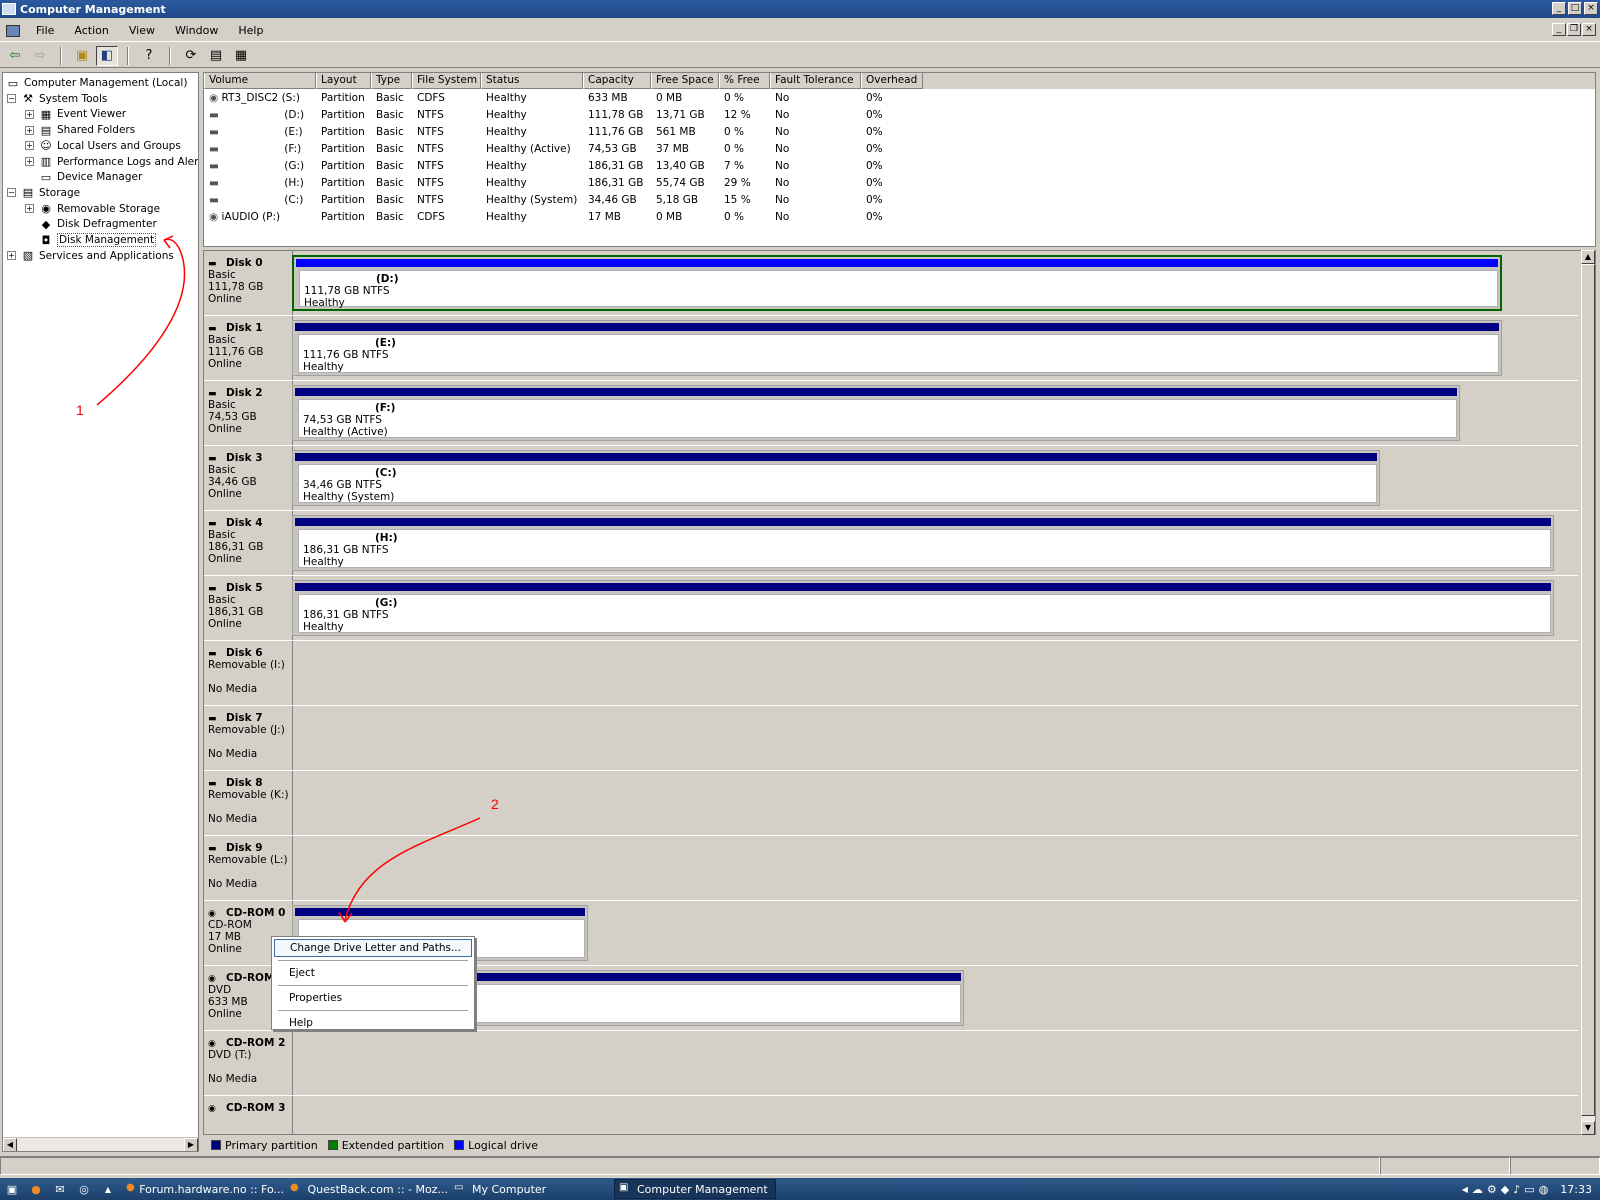 The image size is (1600, 1200). What do you see at coordinates (897, 348) in the screenshot?
I see `partition-block: (E:) 111,76 GB NTFS Healthy` at bounding box center [897, 348].